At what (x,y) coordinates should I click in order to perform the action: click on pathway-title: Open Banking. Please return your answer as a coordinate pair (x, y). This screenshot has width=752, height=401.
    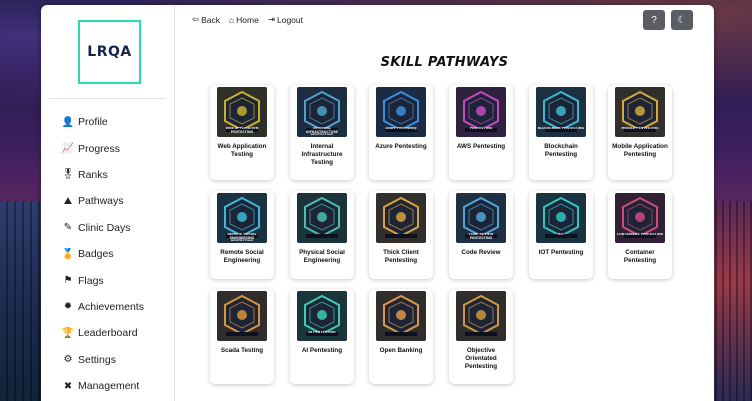
    Looking at the image, I should click on (401, 350).